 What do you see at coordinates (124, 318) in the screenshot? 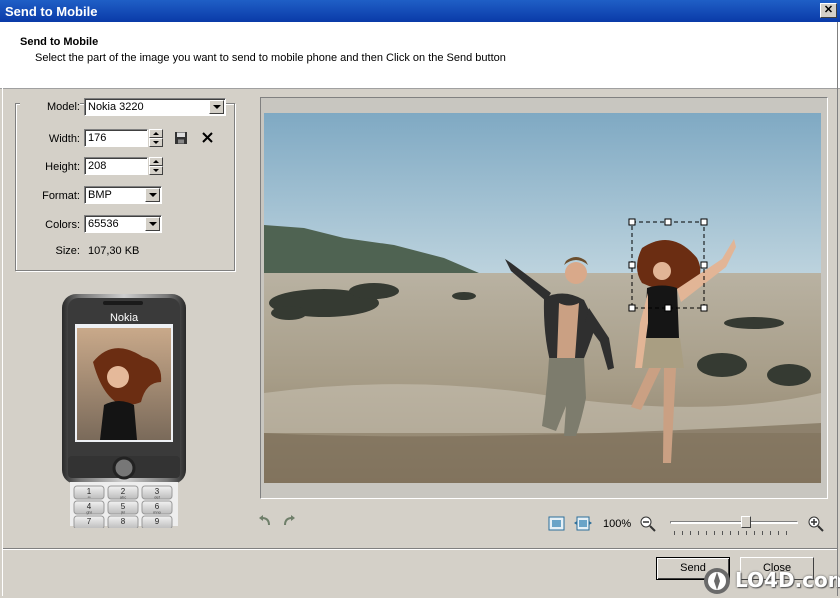
I see `phone-brand: Nokia` at bounding box center [124, 318].